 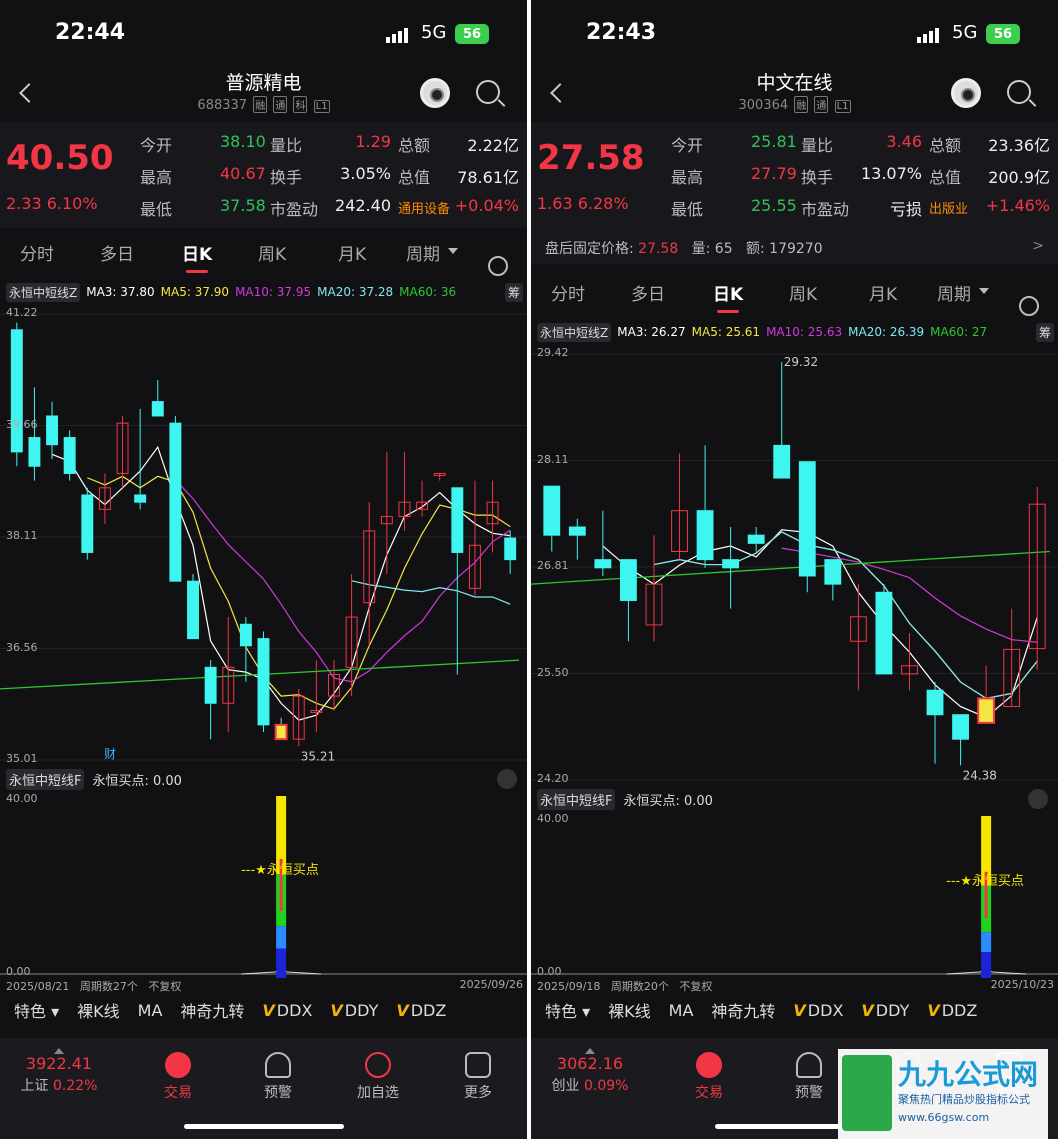 I want to click on y-axis-label: 24.20, so click(x=553, y=778).